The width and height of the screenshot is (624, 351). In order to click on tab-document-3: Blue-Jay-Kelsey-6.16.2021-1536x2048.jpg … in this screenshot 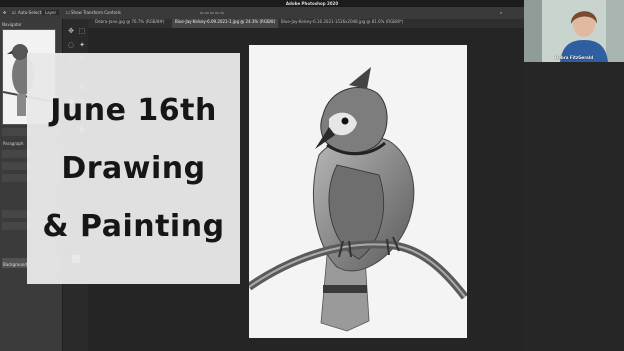, I will do `click(342, 23)`.